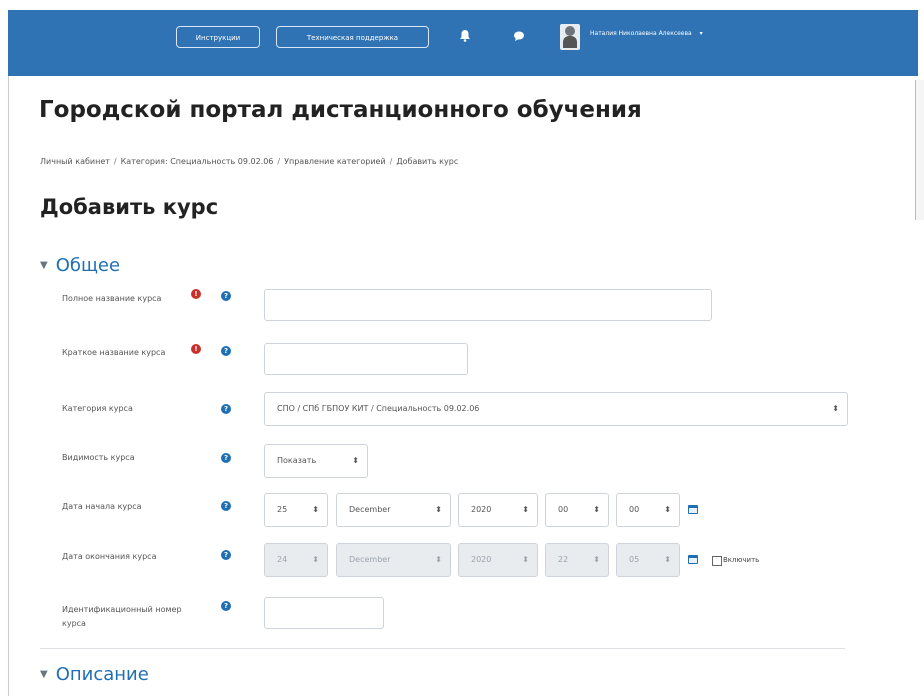 The height and width of the screenshot is (696, 924). I want to click on end-year-select: 2020 ⬍, so click(498, 560).